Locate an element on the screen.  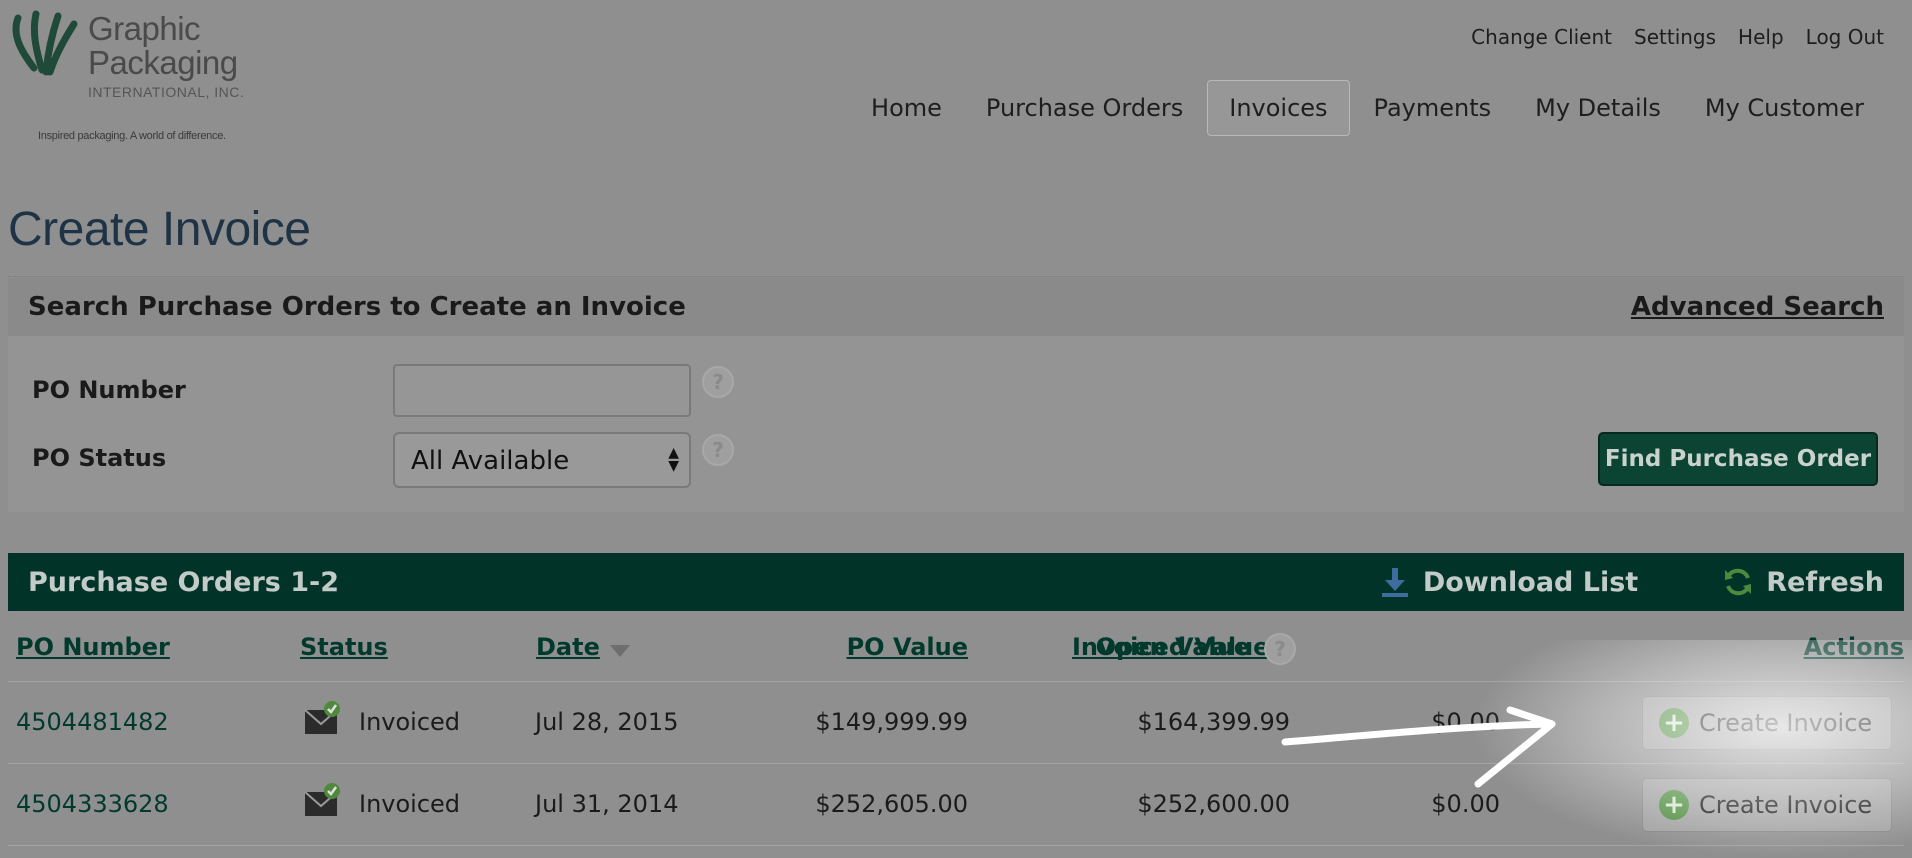
nav-home: Home is located at coordinates (906, 108).